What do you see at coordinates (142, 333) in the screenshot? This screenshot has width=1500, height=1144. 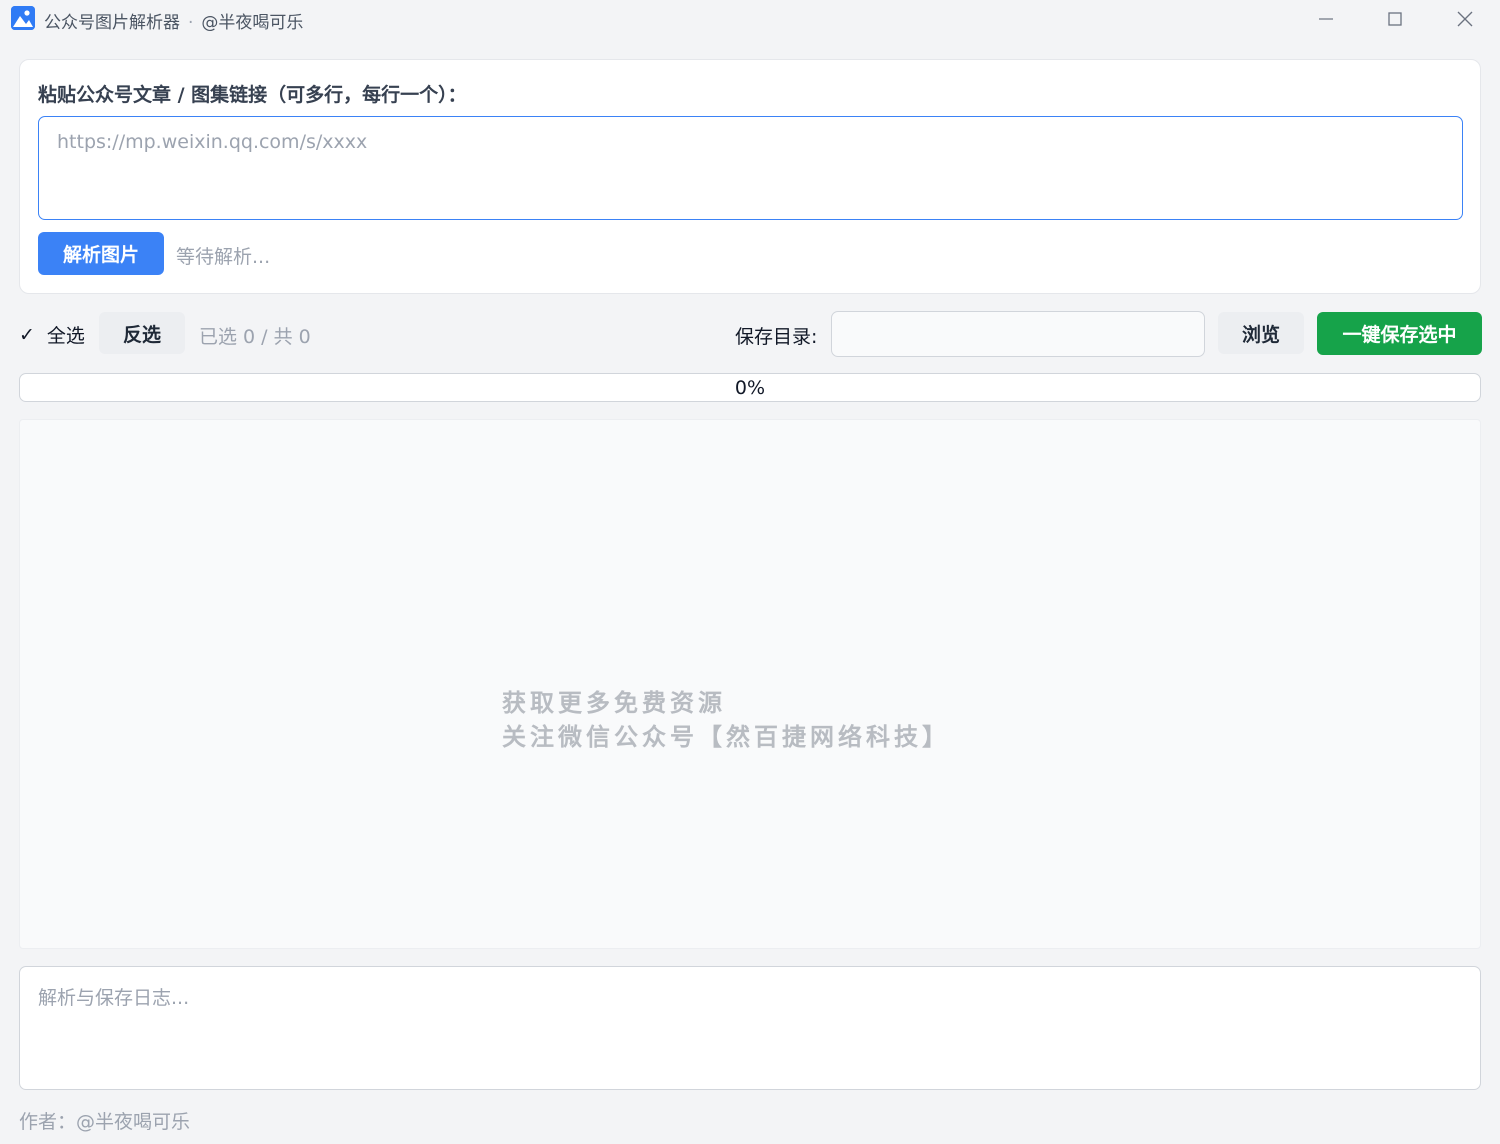 I see `invert-selection-button: 反选` at bounding box center [142, 333].